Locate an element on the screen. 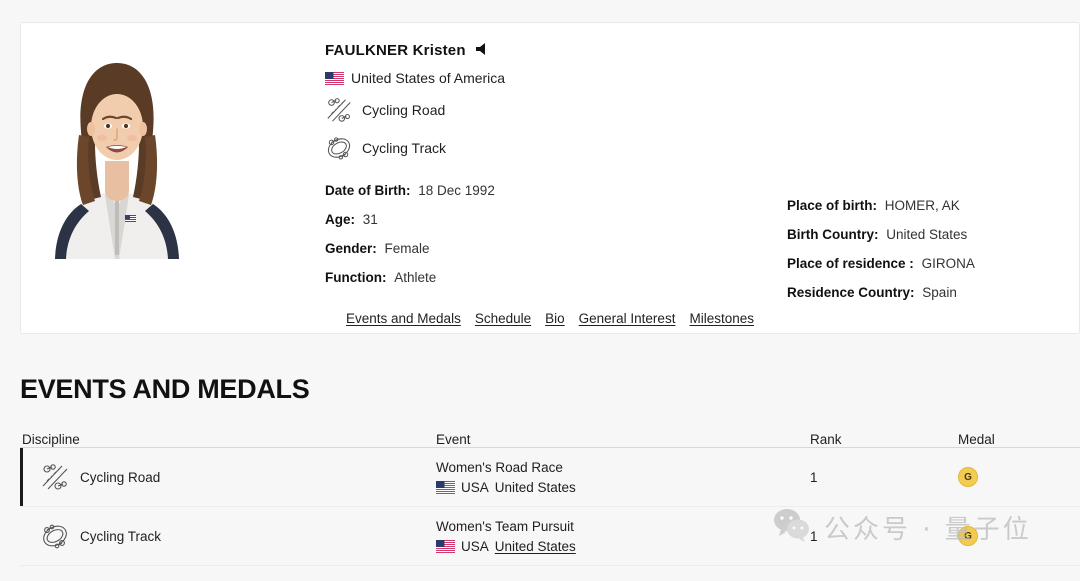 The width and height of the screenshot is (1080, 581). athlete-name: FAULKNER Kristen is located at coordinates (395, 50).